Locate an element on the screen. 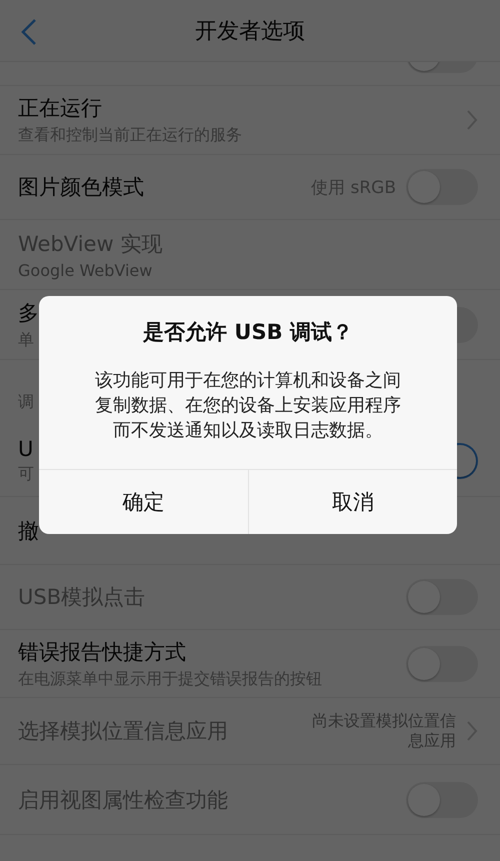  setting-title: 图片颜色模式 is located at coordinates (81, 187).